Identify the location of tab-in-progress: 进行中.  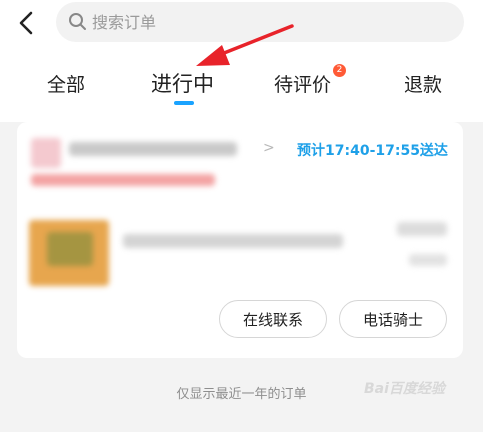
(182, 83).